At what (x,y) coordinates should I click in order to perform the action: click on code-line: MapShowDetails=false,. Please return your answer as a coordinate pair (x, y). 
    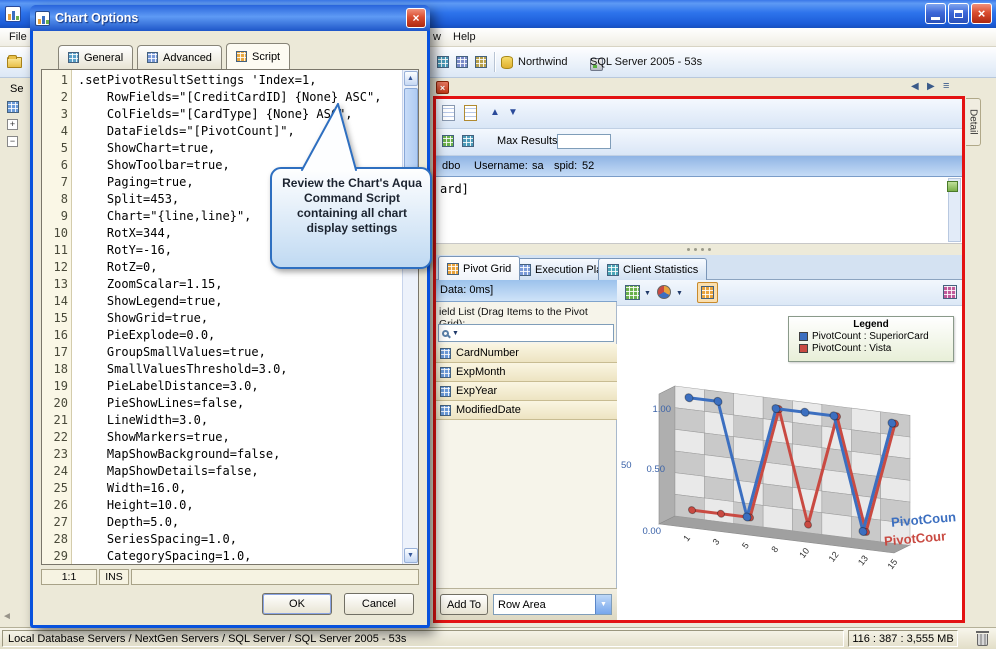
    Looking at the image, I should click on (168, 471).